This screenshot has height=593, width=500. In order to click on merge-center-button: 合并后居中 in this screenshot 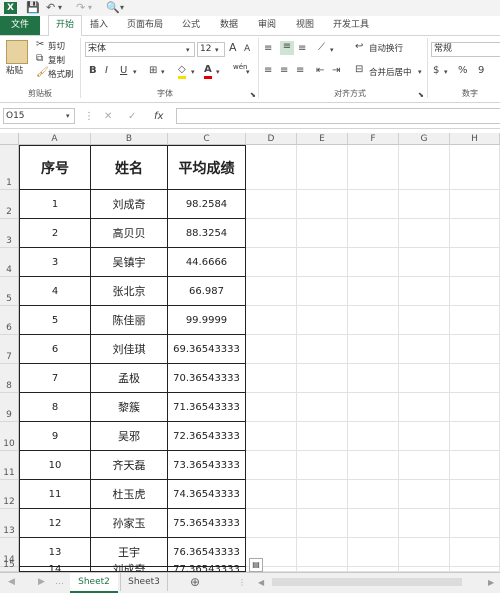, I will do `click(390, 72)`.